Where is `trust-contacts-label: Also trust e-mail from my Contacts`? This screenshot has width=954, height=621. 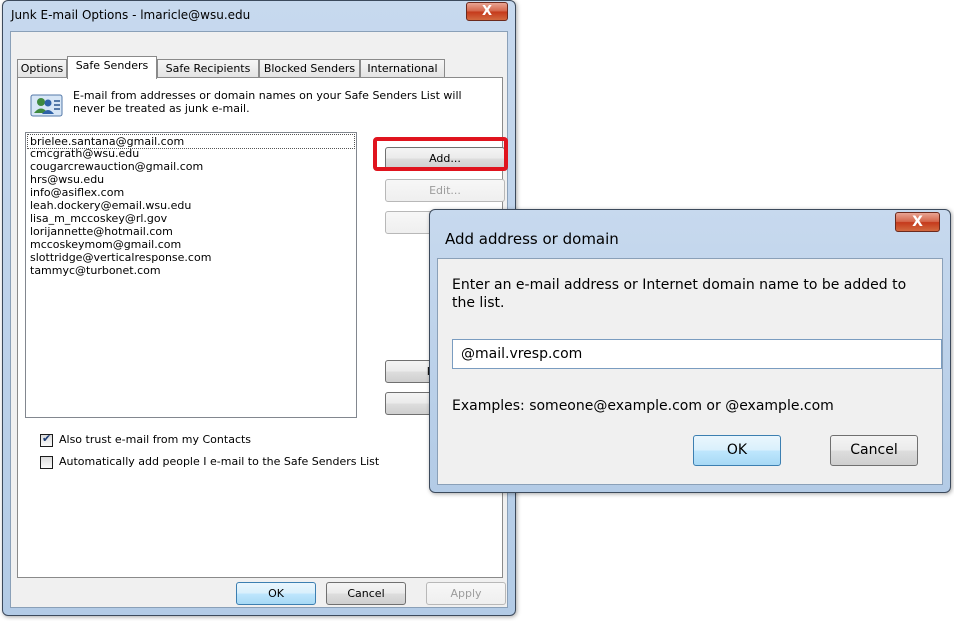 trust-contacts-label: Also trust e-mail from my Contacts is located at coordinates (155, 439).